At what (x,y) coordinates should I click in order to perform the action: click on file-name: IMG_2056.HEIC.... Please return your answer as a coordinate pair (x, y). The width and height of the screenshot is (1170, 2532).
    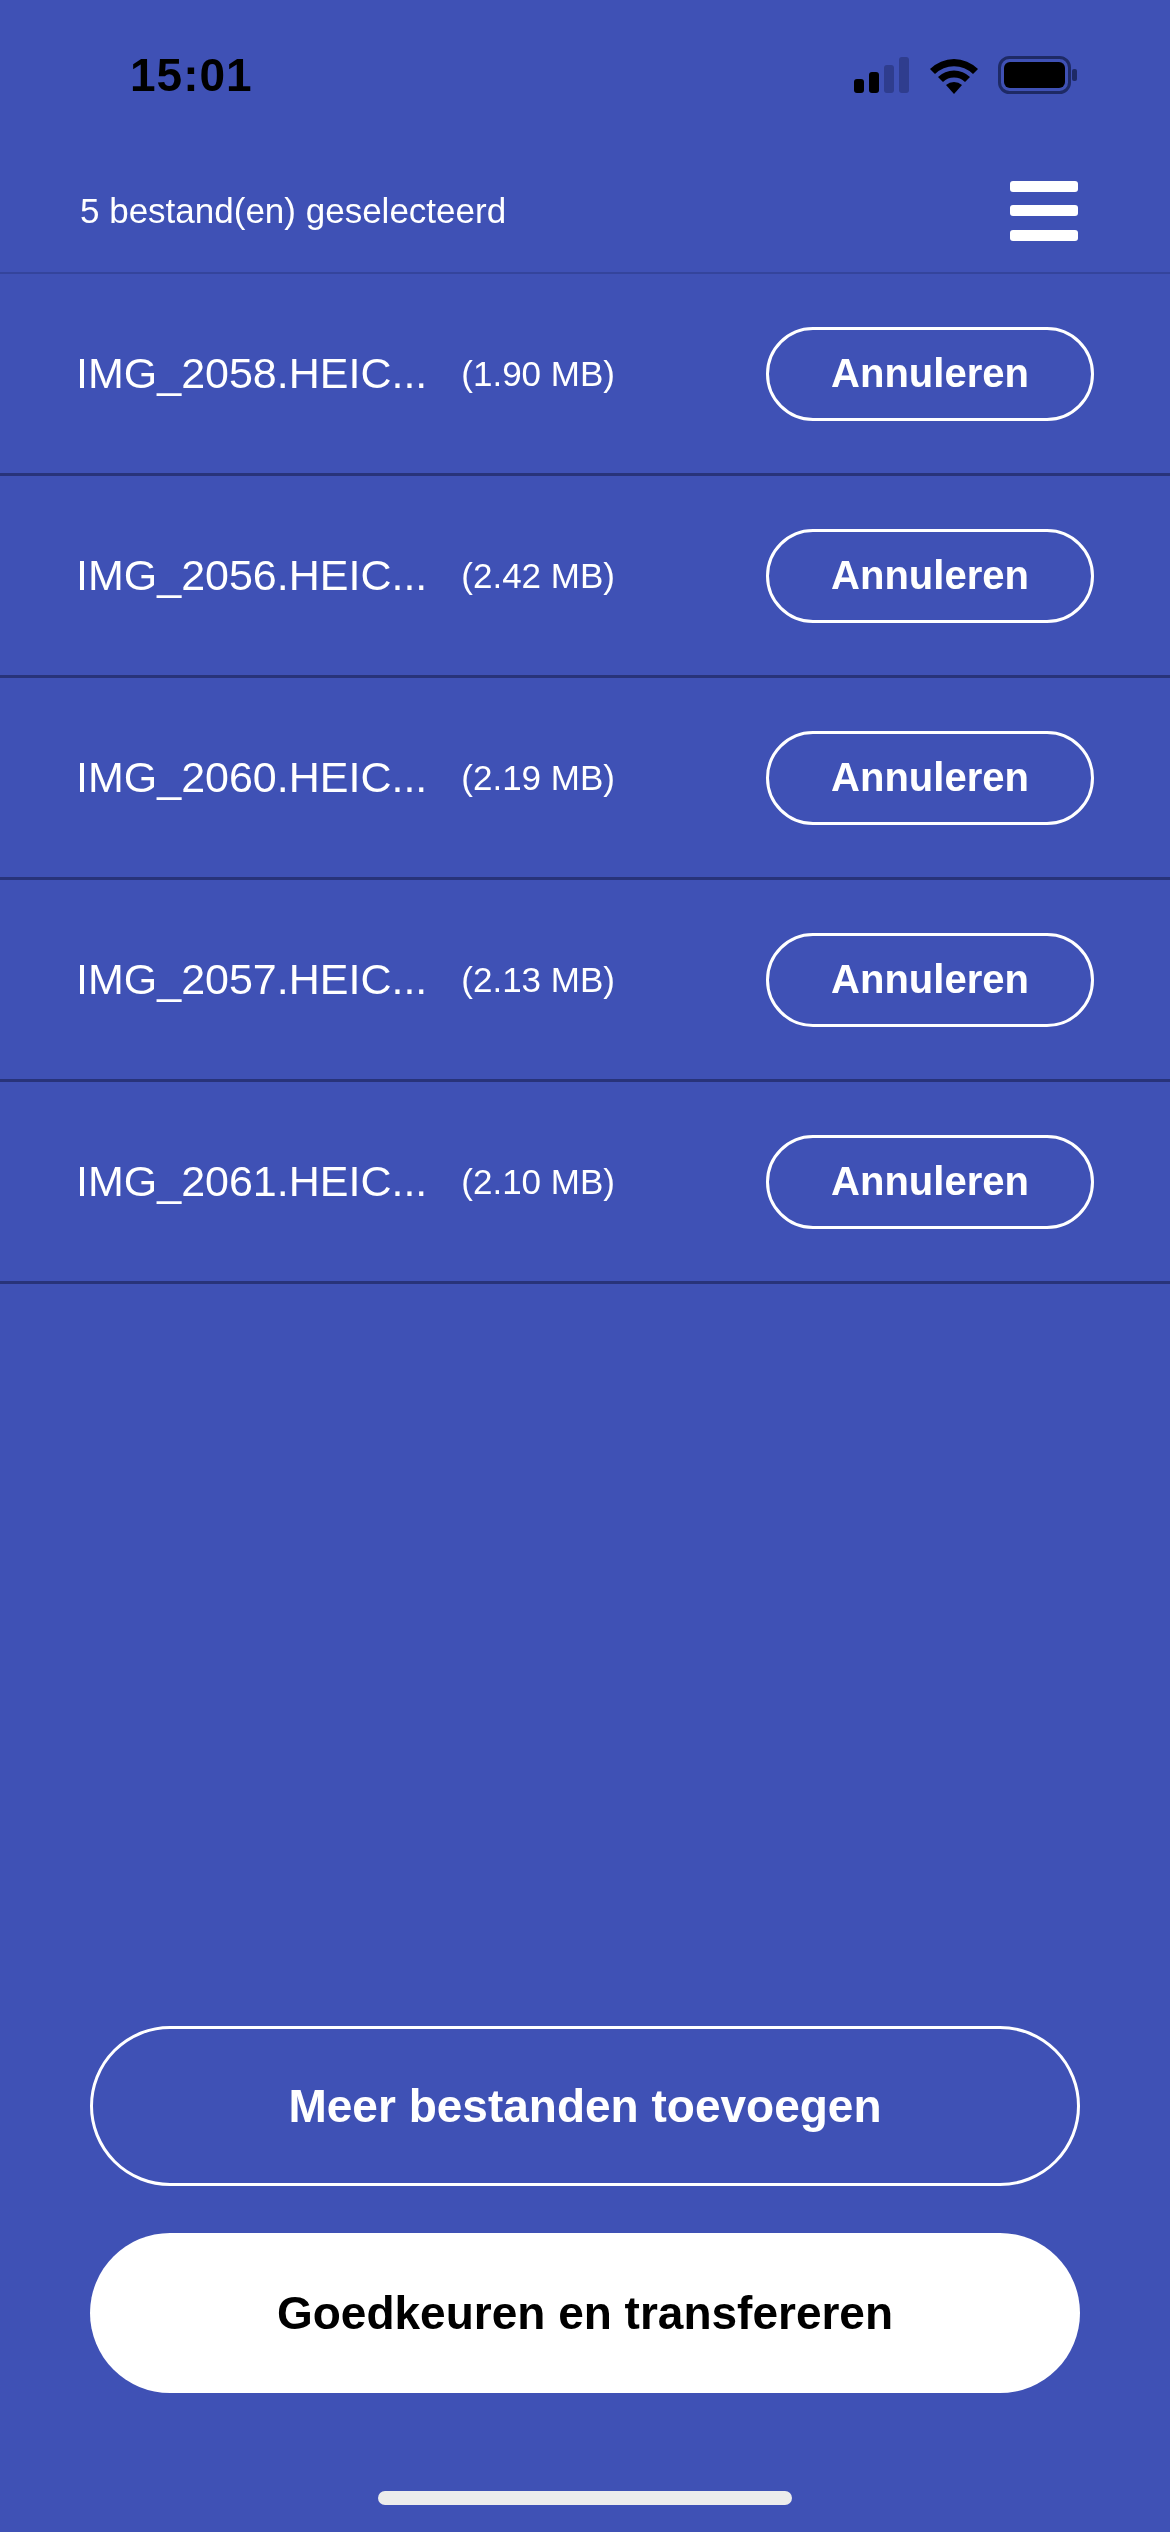
    Looking at the image, I should click on (252, 575).